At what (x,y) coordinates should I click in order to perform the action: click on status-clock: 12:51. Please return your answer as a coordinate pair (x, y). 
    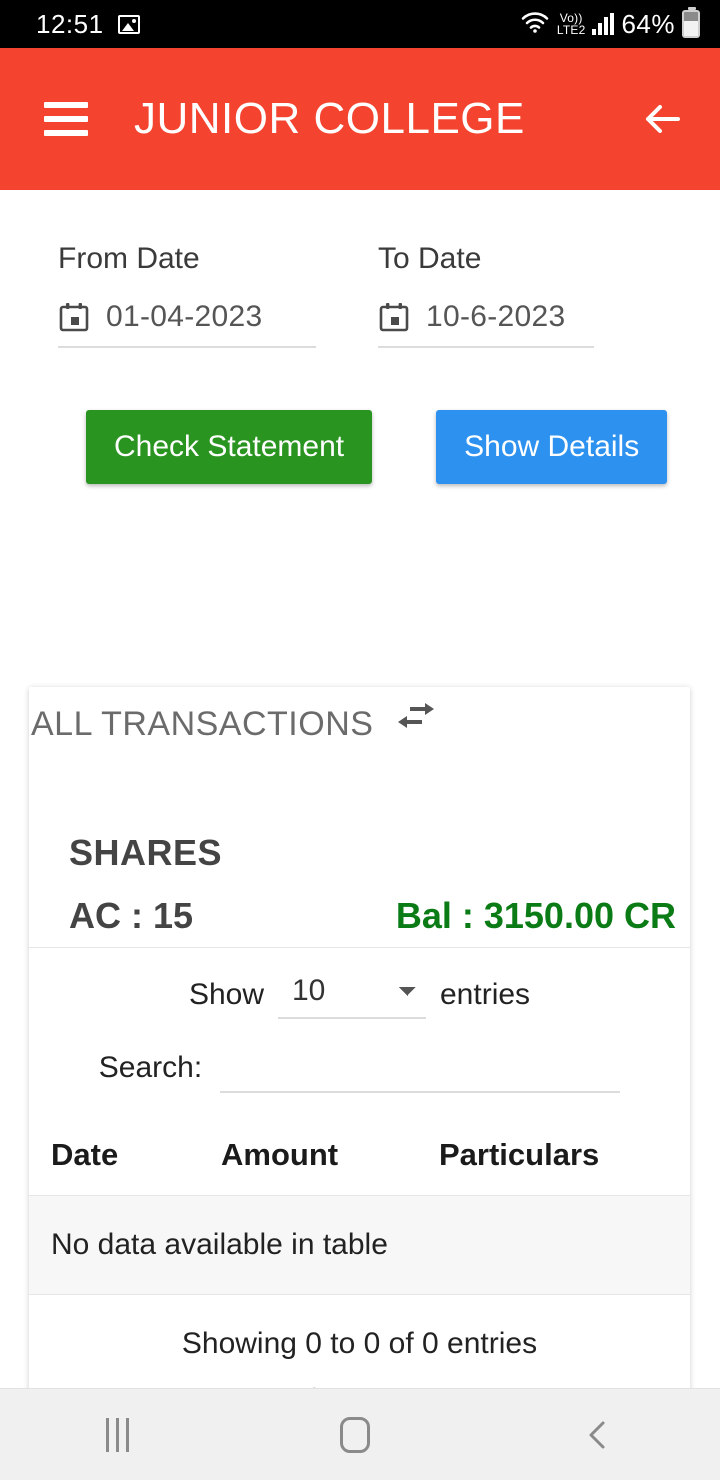
    Looking at the image, I should click on (70, 23).